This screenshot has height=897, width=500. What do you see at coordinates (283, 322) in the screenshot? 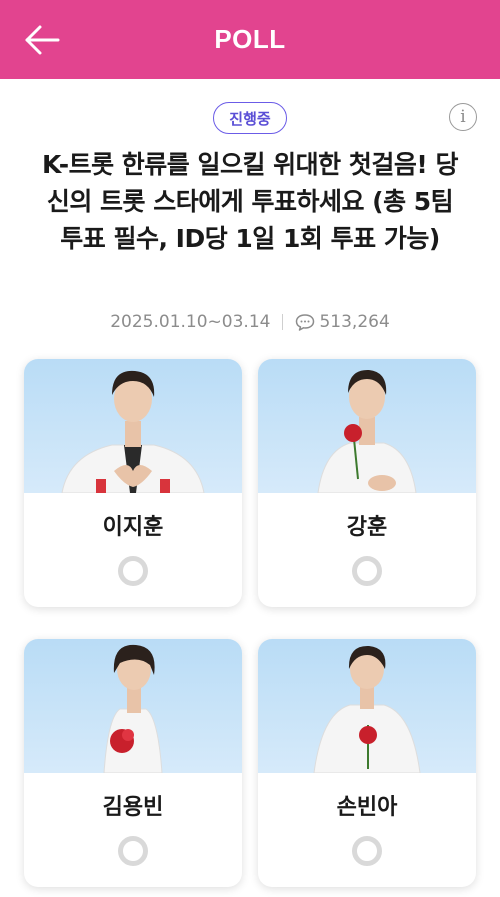
I see `divider` at bounding box center [283, 322].